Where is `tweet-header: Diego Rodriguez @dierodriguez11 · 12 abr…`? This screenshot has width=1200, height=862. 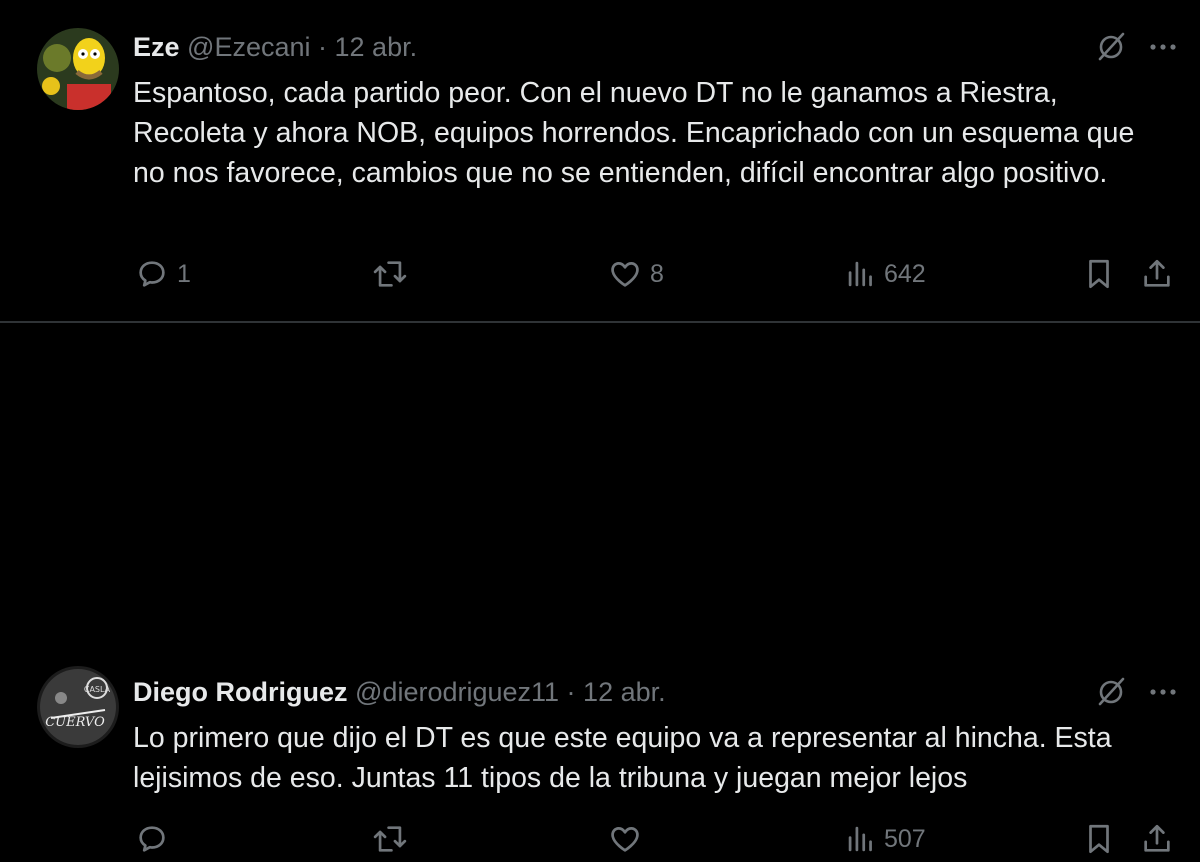
tweet-header: Diego Rodriguez @dierodriguez11 · 12 abr… is located at coordinates (399, 692).